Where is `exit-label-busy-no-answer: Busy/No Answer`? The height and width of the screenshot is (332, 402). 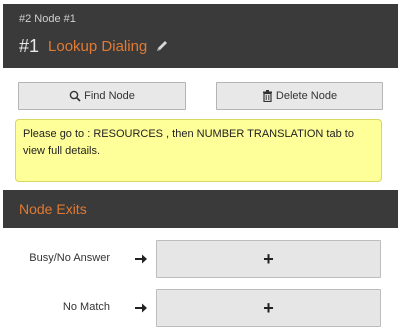 exit-label-busy-no-answer: Busy/No Answer is located at coordinates (69, 258).